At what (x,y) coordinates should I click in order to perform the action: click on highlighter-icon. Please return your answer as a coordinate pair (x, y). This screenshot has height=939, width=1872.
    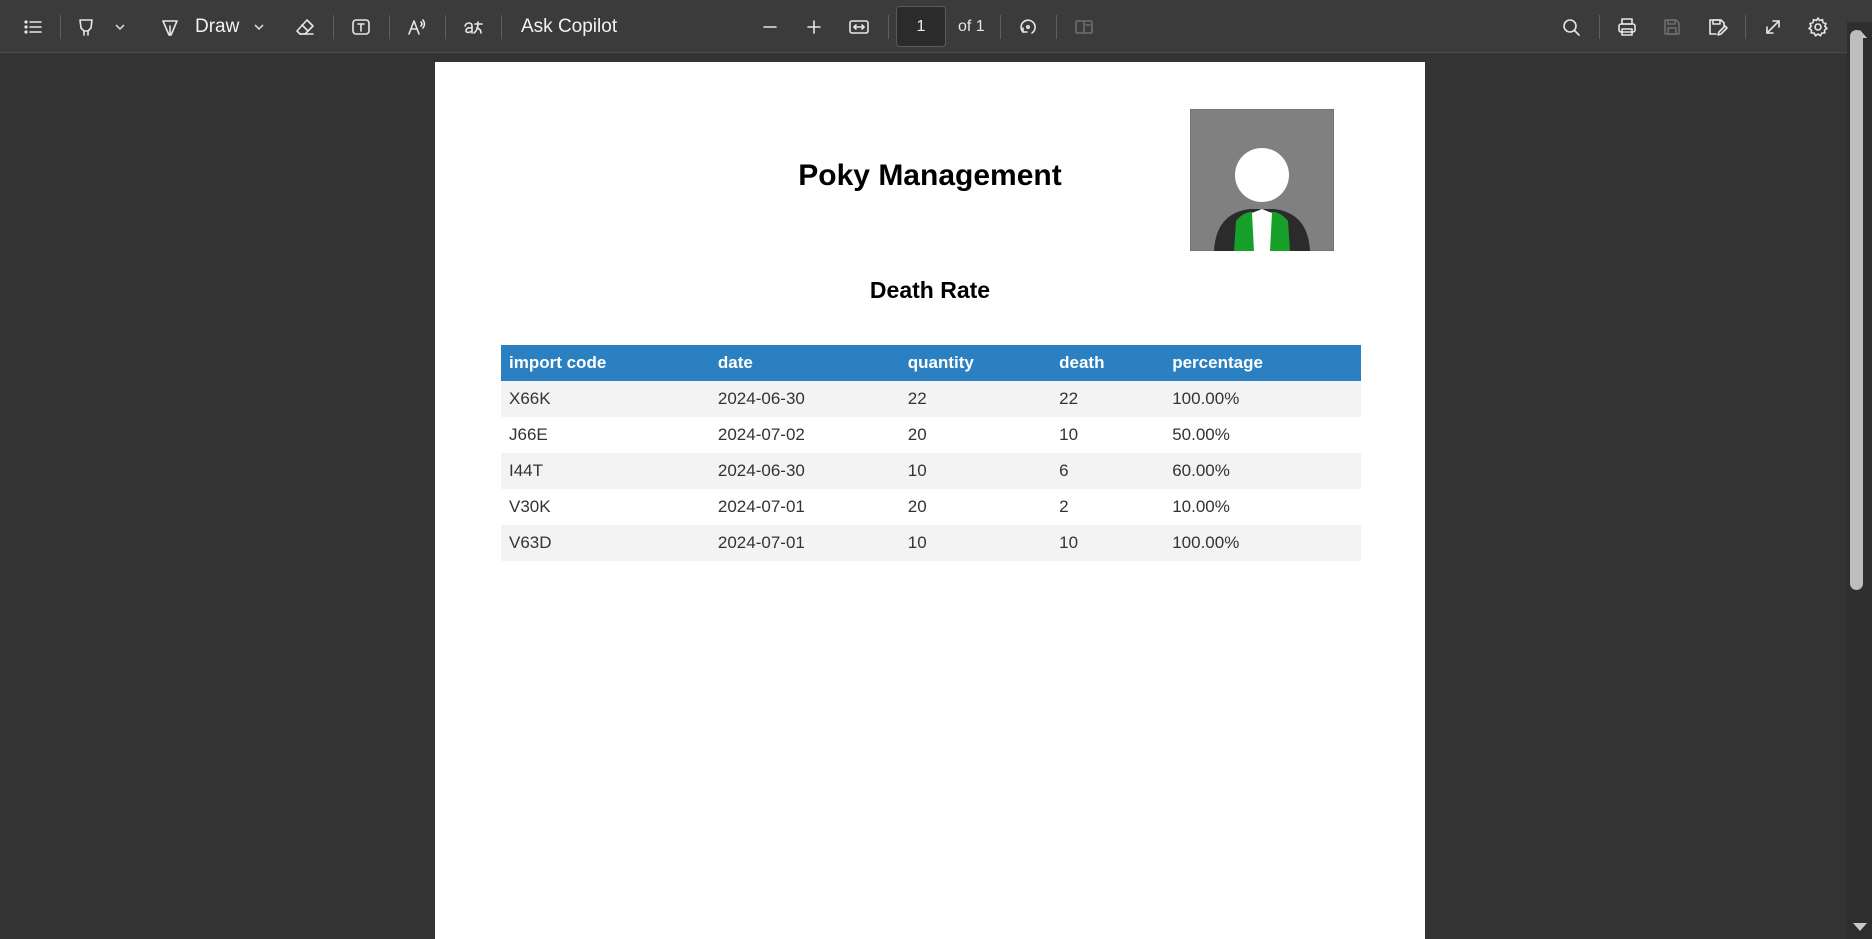
    Looking at the image, I should click on (86, 27).